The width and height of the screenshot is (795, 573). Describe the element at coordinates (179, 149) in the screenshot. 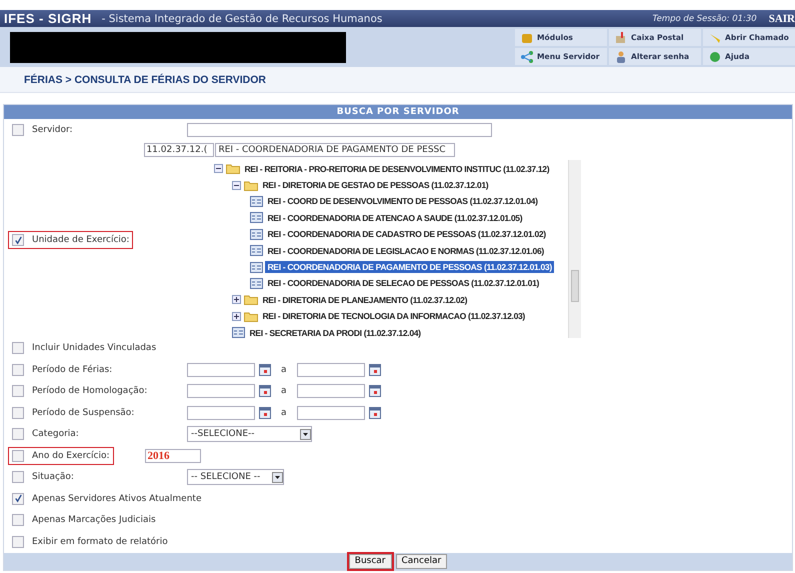

I see `unit-code-field: 11.02.37.12.(` at that location.